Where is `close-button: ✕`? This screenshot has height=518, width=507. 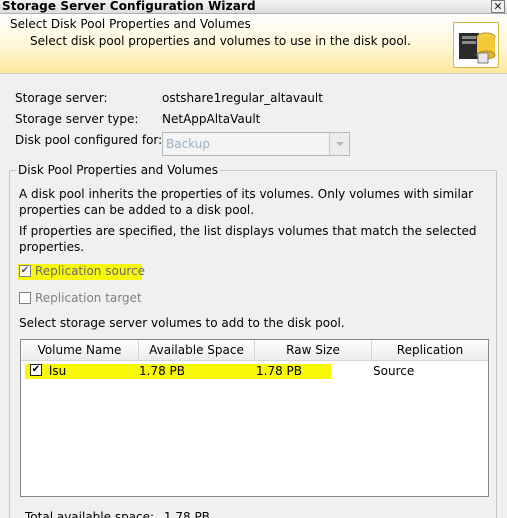 close-button: ✕ is located at coordinates (498, 6).